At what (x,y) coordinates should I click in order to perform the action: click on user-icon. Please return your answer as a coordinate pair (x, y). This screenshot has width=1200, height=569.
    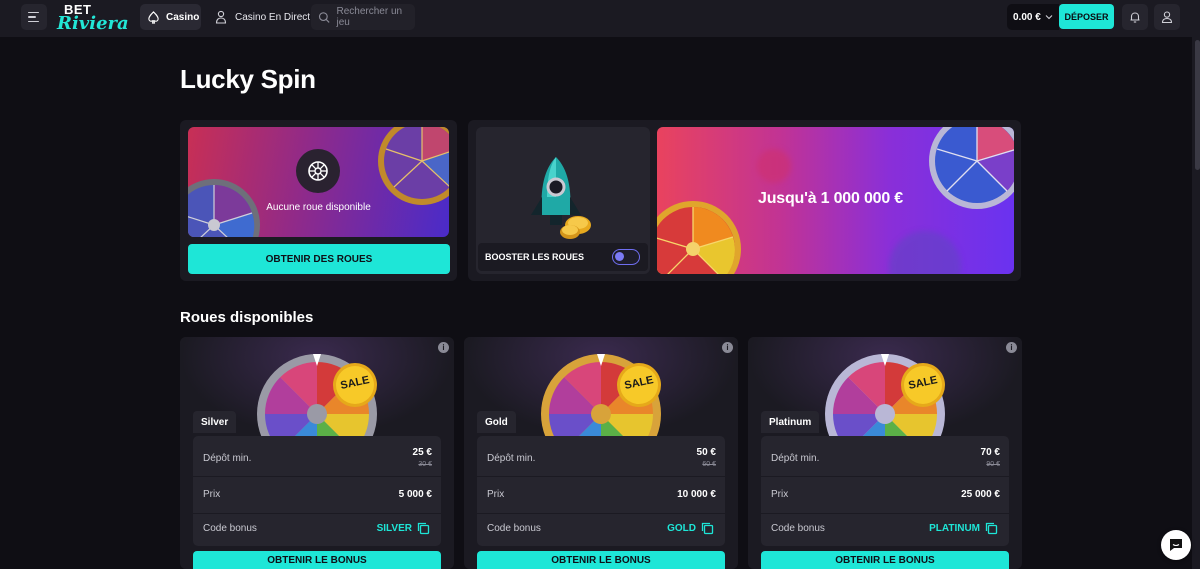
    Looking at the image, I should click on (1167, 17).